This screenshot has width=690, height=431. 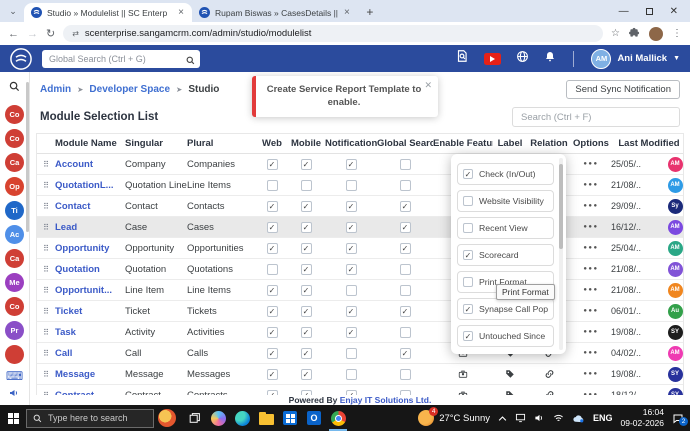 What do you see at coordinates (90, 374) in the screenshot?
I see `module-name-link: Message` at bounding box center [90, 374].